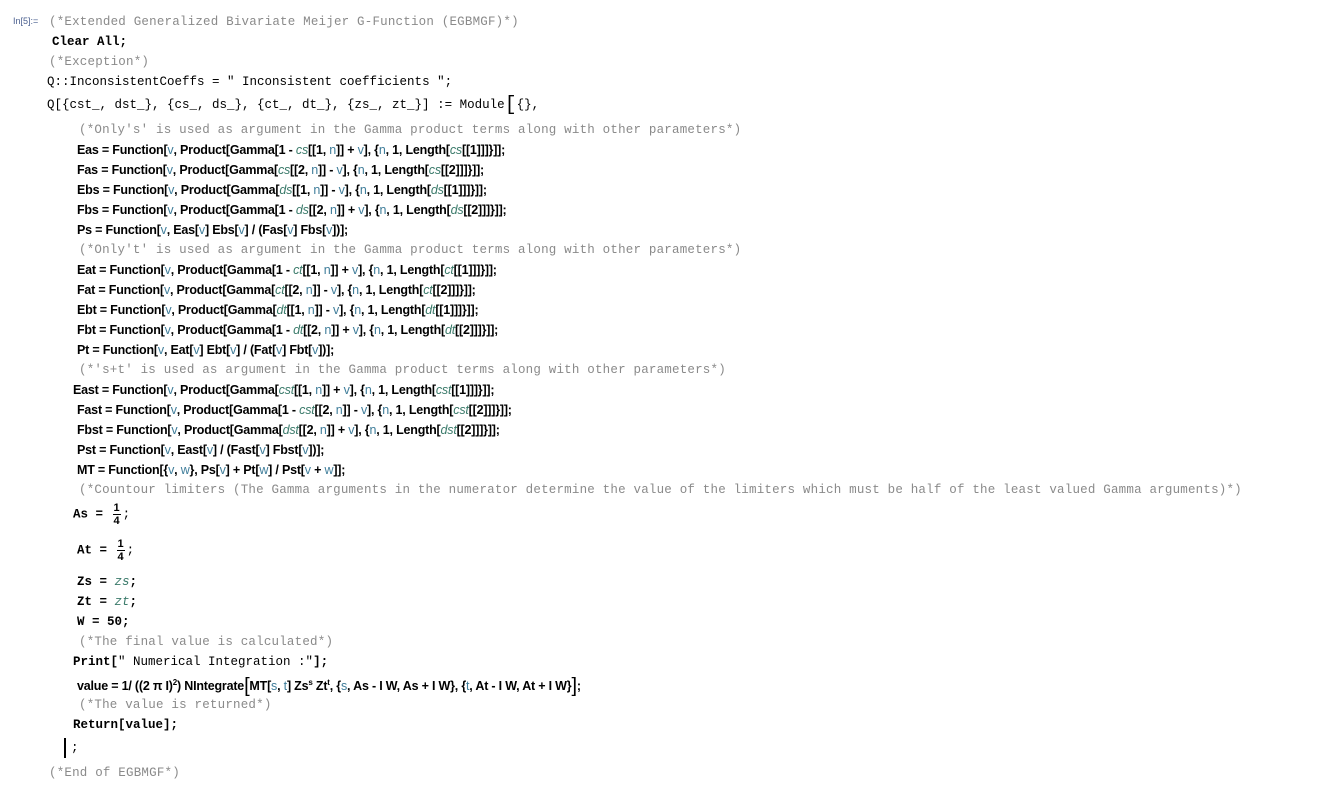 Image resolution: width=1344 pixels, height=795 pixels. I want to click on zs-lhs: Zs =, so click(96, 582).